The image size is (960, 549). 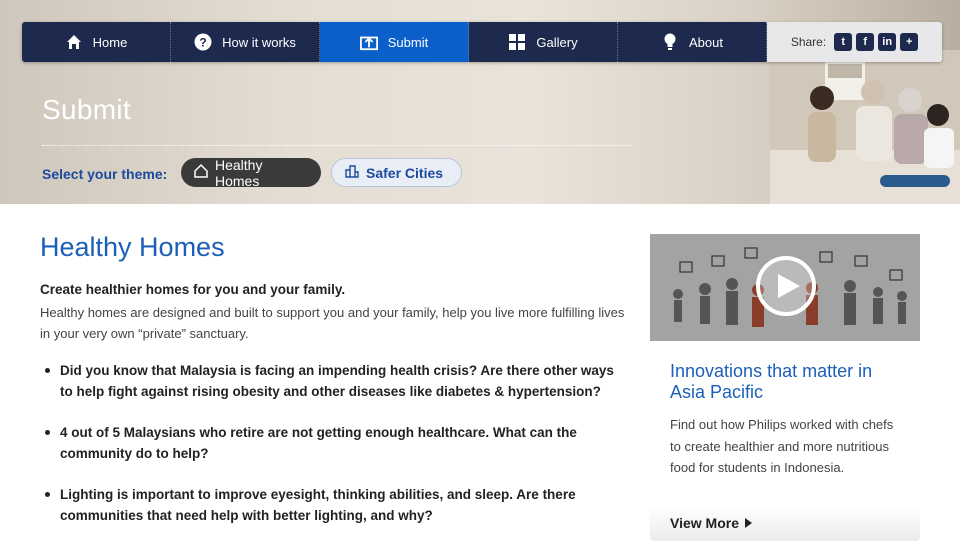 What do you see at coordinates (748, 523) in the screenshot?
I see `chevron-right-icon` at bounding box center [748, 523].